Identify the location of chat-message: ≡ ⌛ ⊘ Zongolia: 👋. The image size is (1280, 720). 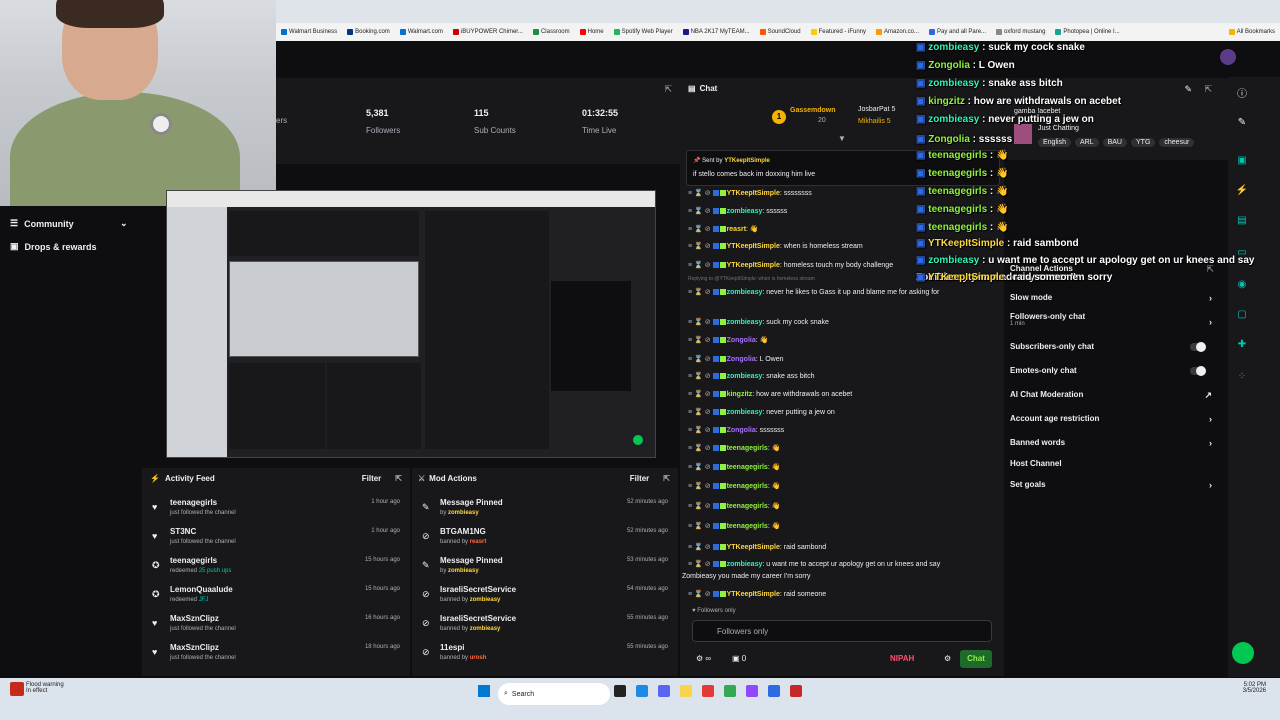
(844, 340).